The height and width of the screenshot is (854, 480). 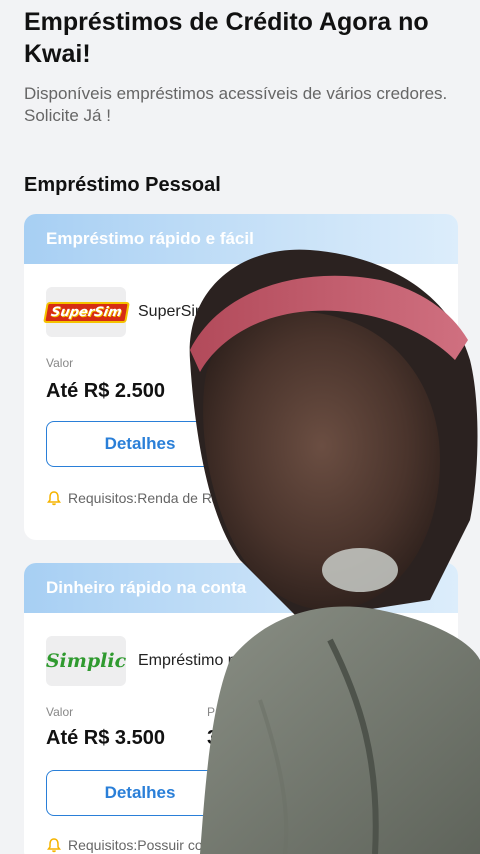 I want to click on requirements: Requisitos:Renda de R$ 500, so click(x=146, y=498).